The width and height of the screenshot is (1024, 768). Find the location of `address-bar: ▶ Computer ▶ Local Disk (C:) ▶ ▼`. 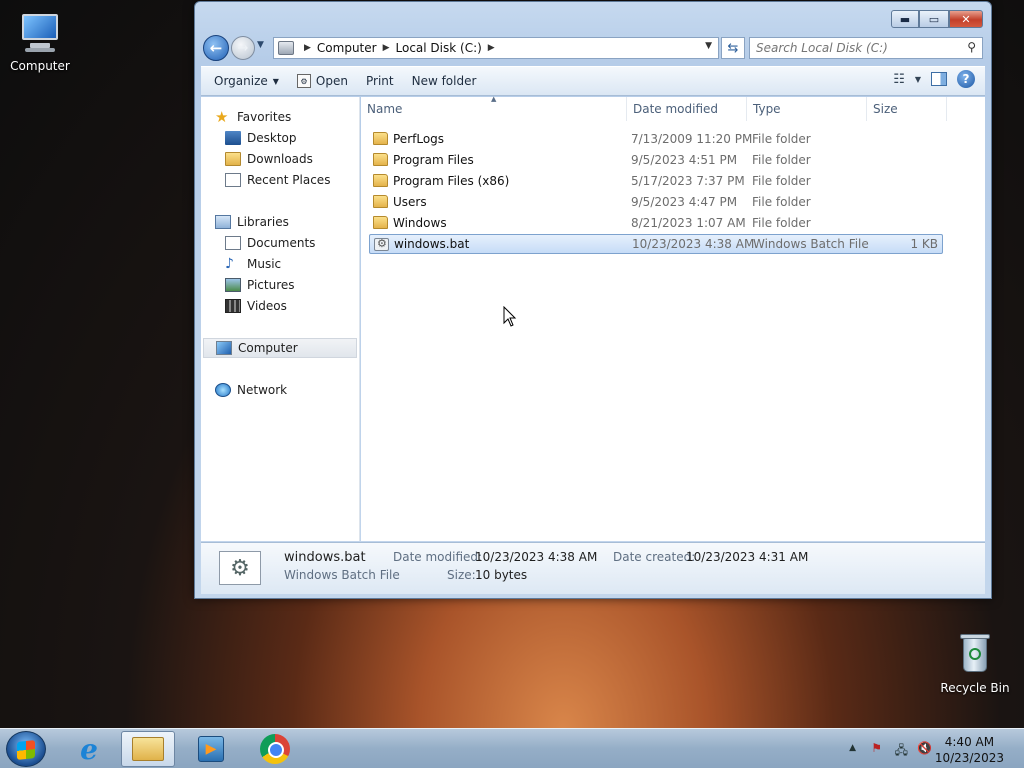

address-bar: ▶ Computer ▶ Local Disk (C:) ▶ ▼ is located at coordinates (496, 48).